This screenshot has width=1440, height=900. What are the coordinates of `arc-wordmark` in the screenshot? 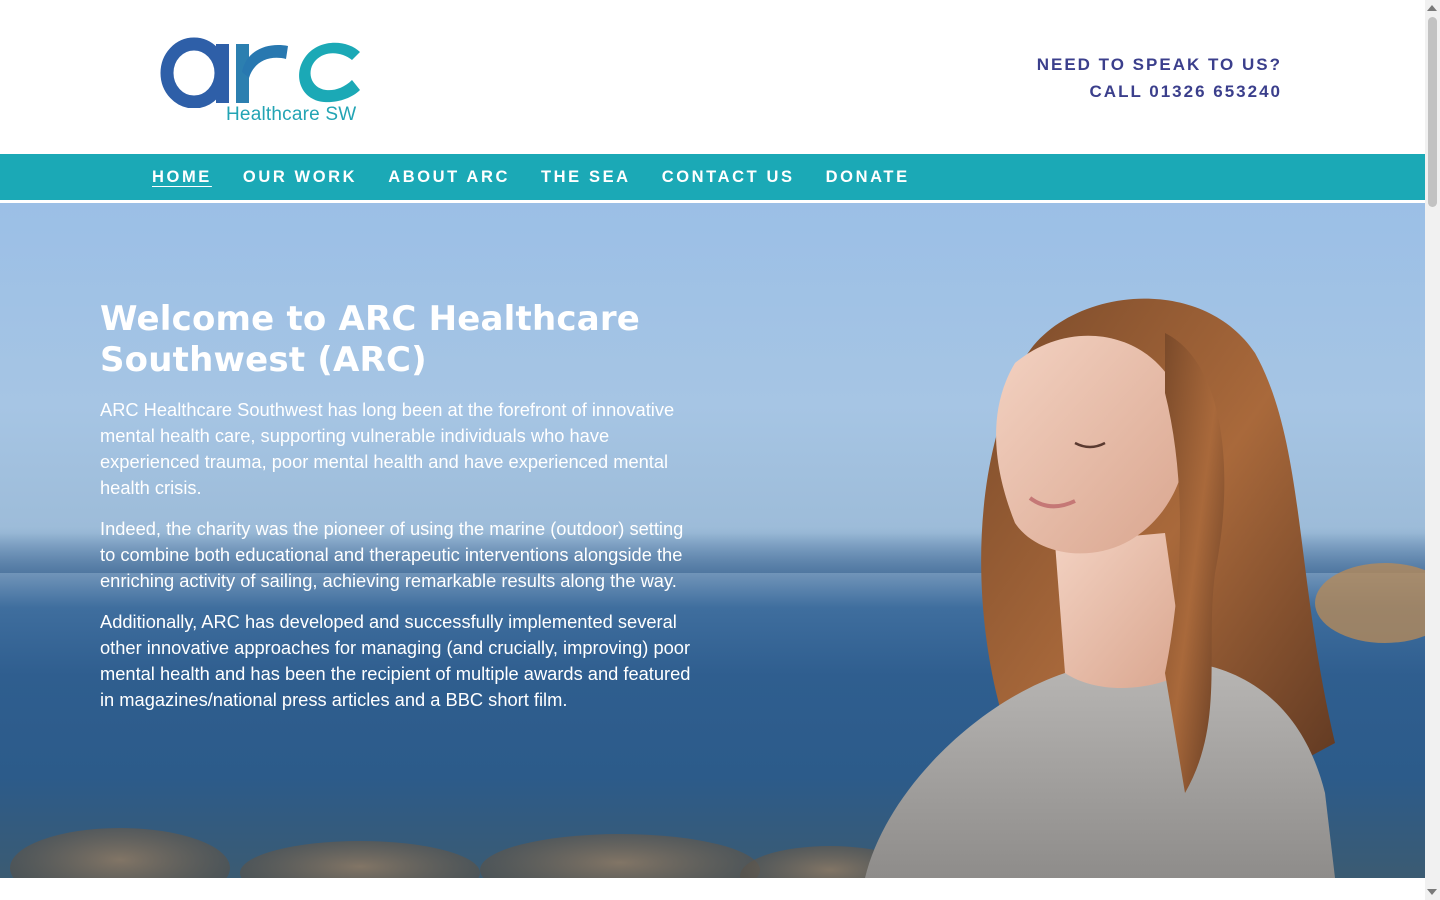 It's located at (260, 72).